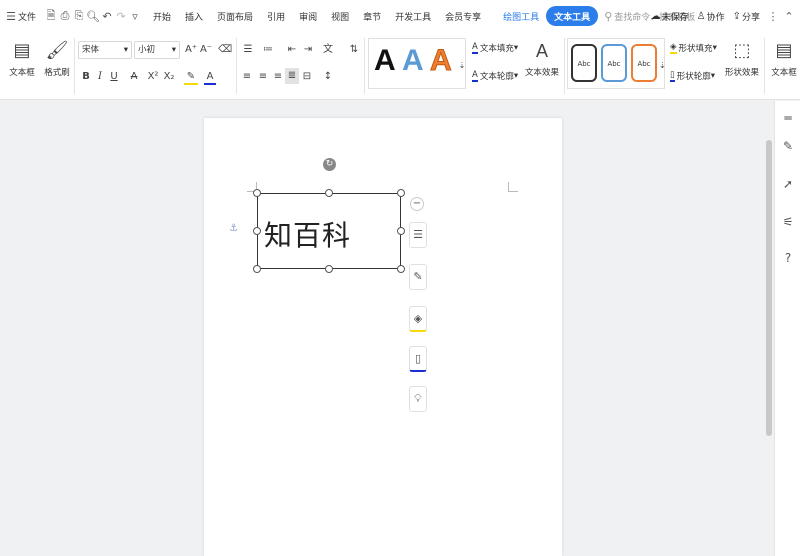 This screenshot has width=800, height=556. I want to click on decrease-indent-icon: ⇤, so click(292, 50).